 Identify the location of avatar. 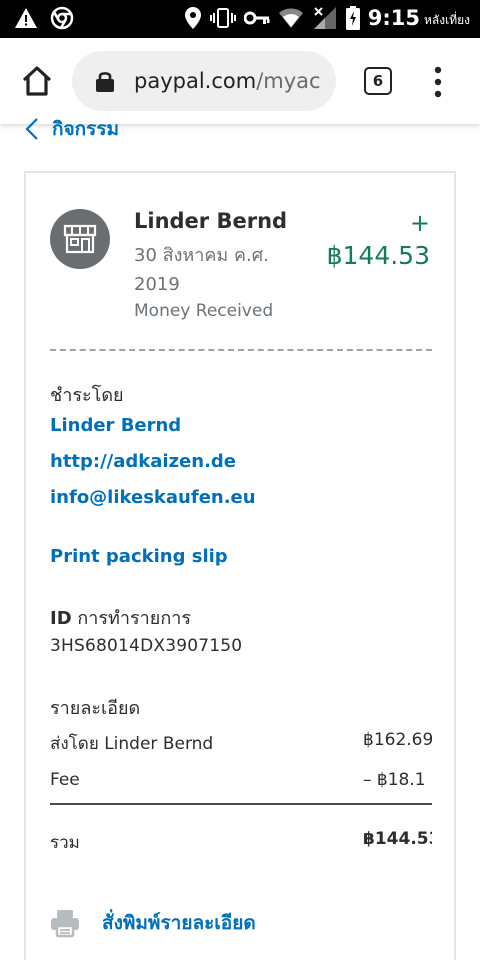
(80, 239).